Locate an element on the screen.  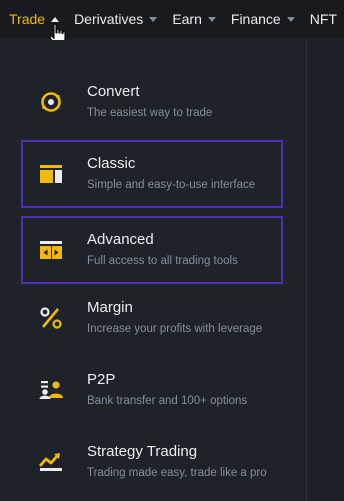
menu-item-title: Classic is located at coordinates (111, 163).